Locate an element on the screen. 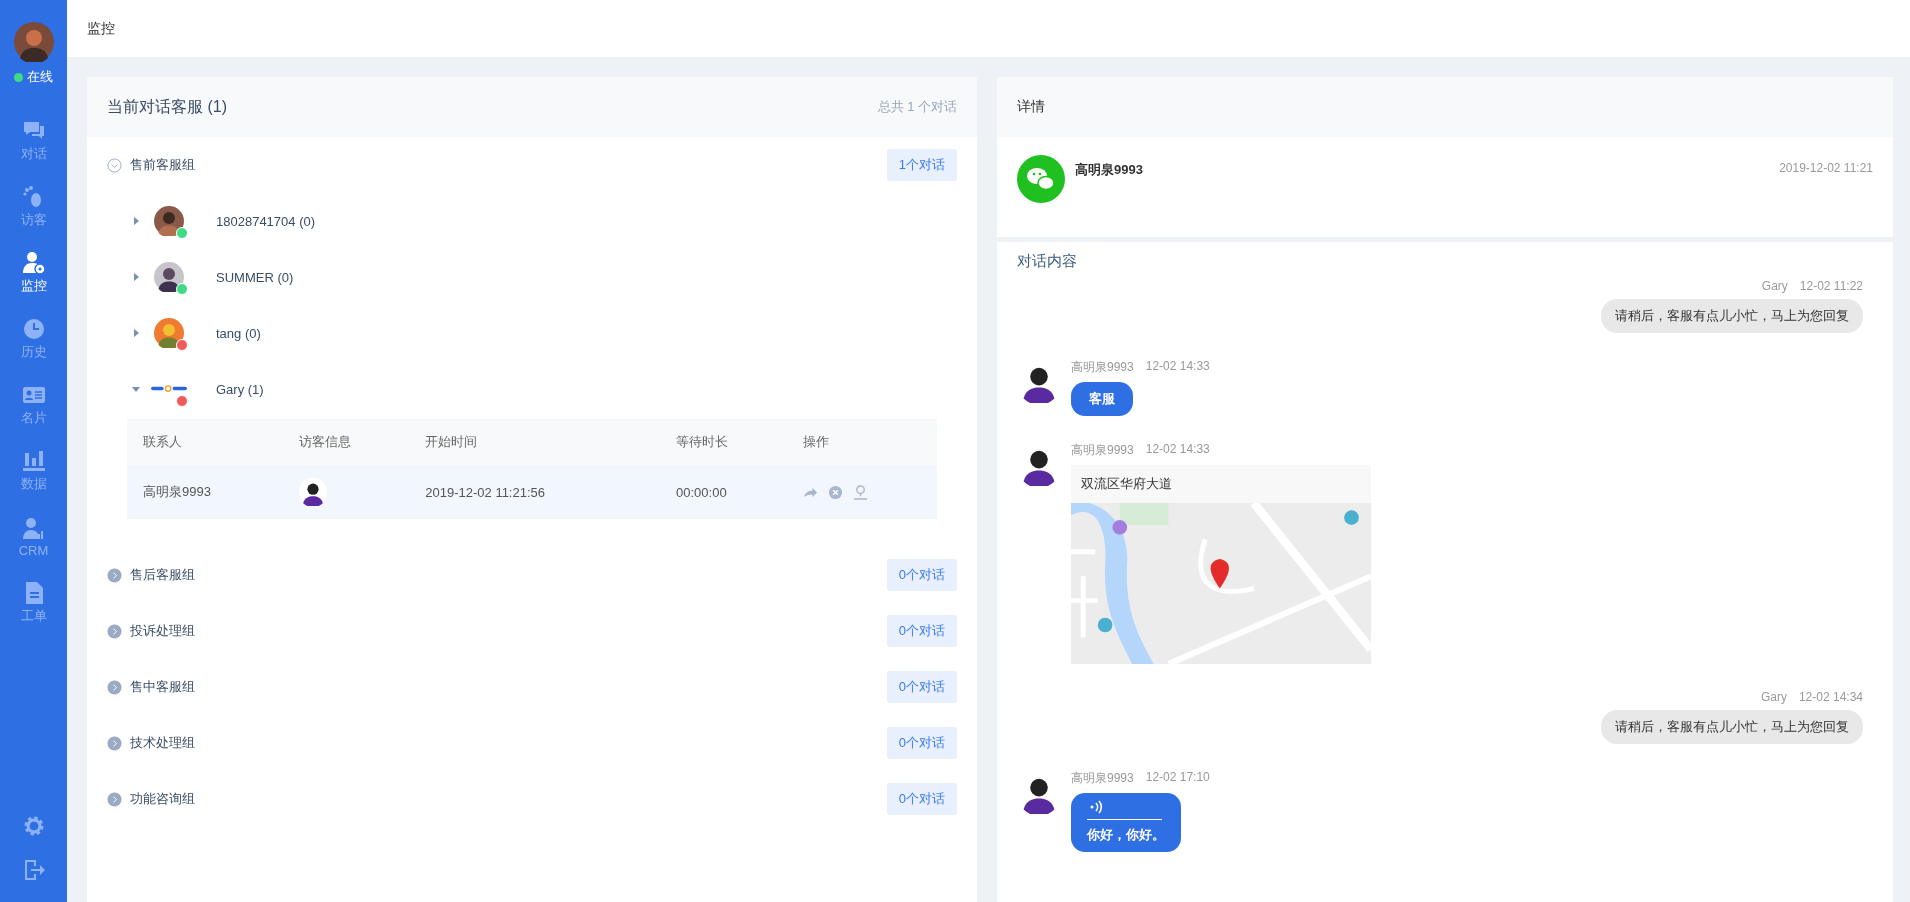 The width and height of the screenshot is (1910, 902). group-name: 技术处理组 is located at coordinates (508, 743).